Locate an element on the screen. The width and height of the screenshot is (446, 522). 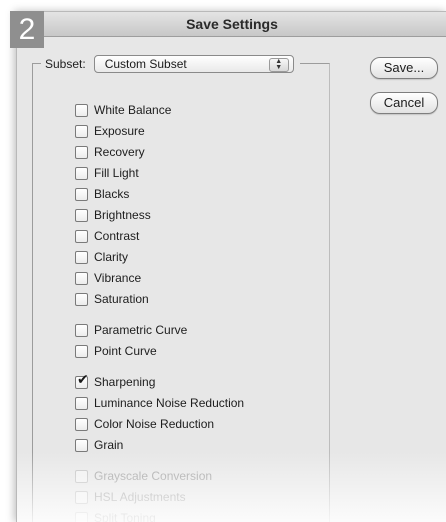
dialog-title: Save Settings is located at coordinates (231, 24).